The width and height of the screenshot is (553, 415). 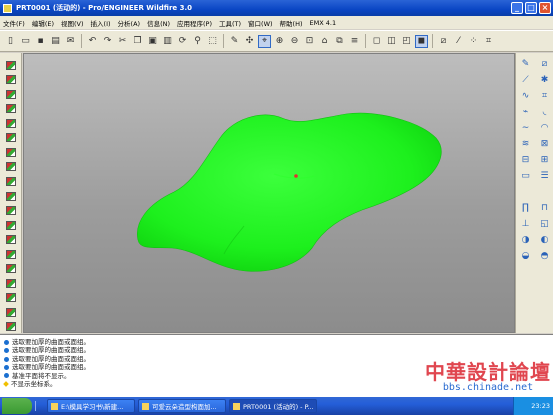 I want to click on spin-center-icon: ✣, so click(x=249, y=41).